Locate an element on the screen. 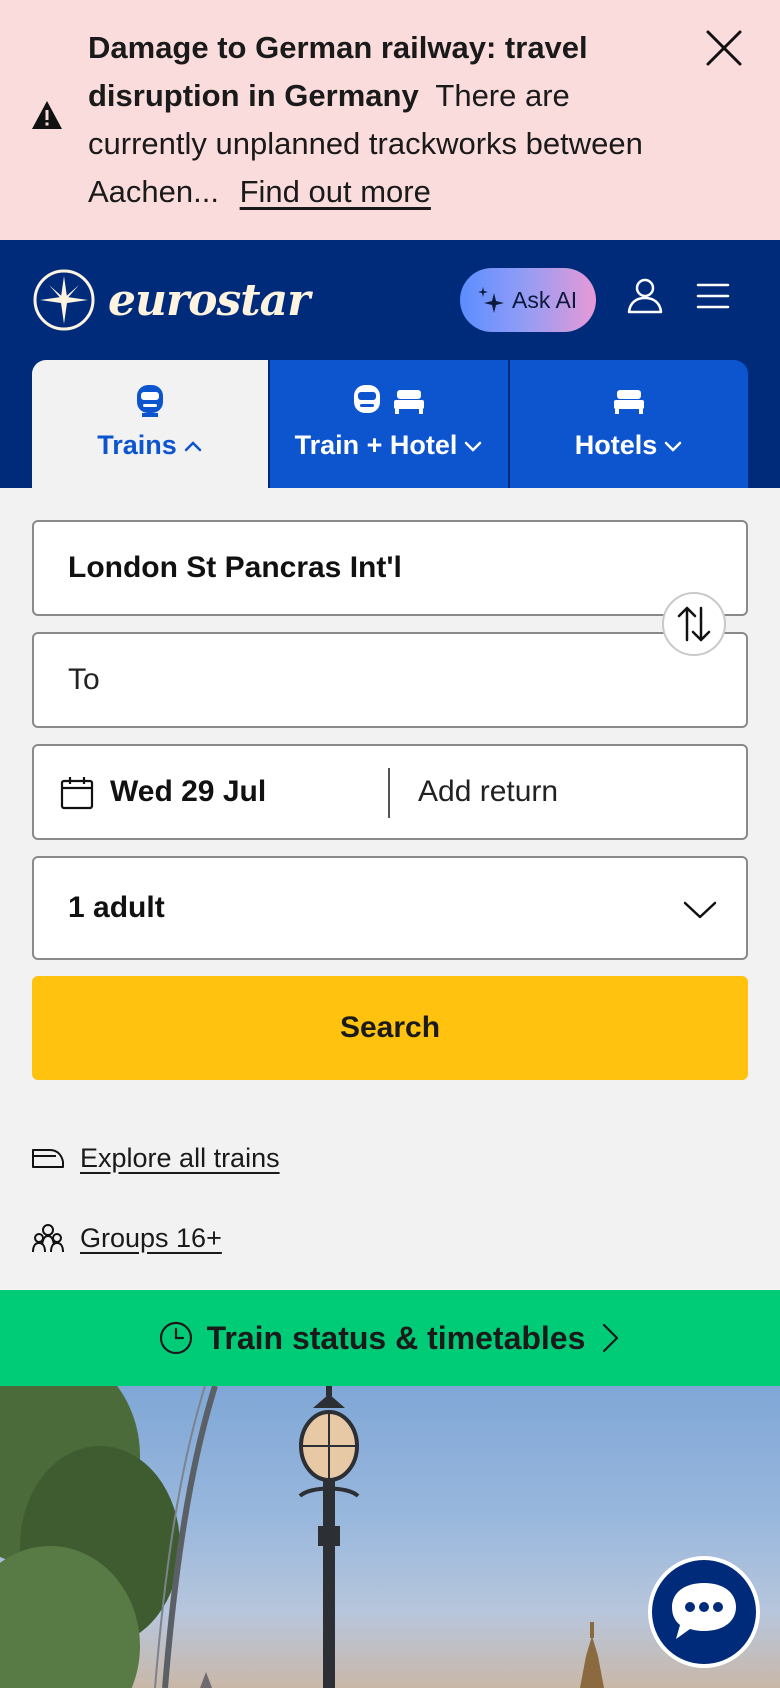 This screenshot has width=780, height=1688. origin-value: London St Pancras Int'l is located at coordinates (235, 567).